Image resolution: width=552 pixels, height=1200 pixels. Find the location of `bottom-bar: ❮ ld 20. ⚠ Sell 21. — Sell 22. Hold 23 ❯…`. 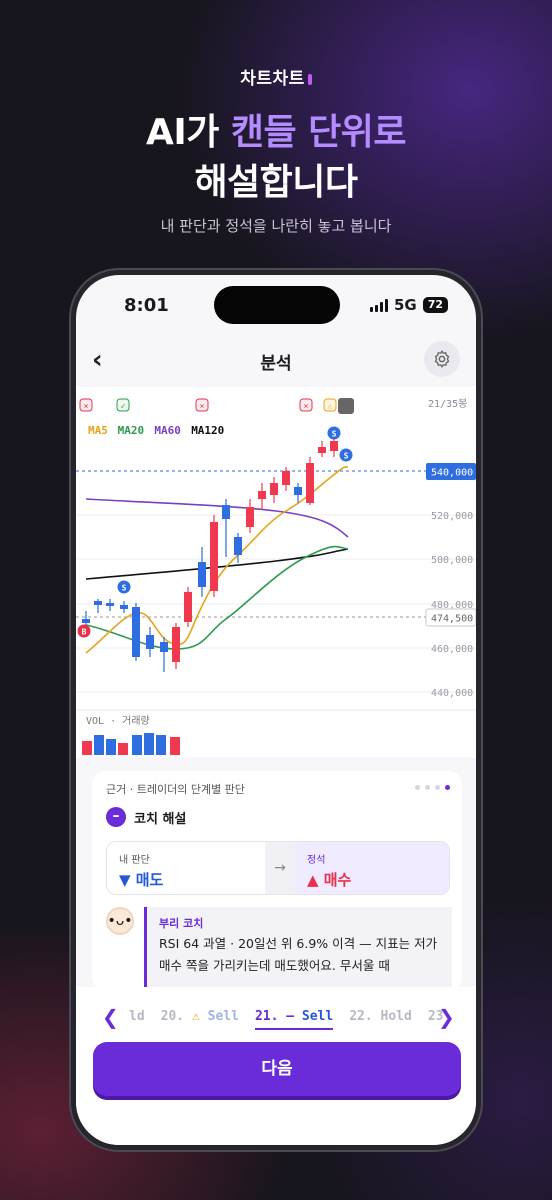

bottom-bar: ❮ ld 20. ⚠ Sell 21. — Sell 22. Hold 23 ❯… is located at coordinates (276, 1066).